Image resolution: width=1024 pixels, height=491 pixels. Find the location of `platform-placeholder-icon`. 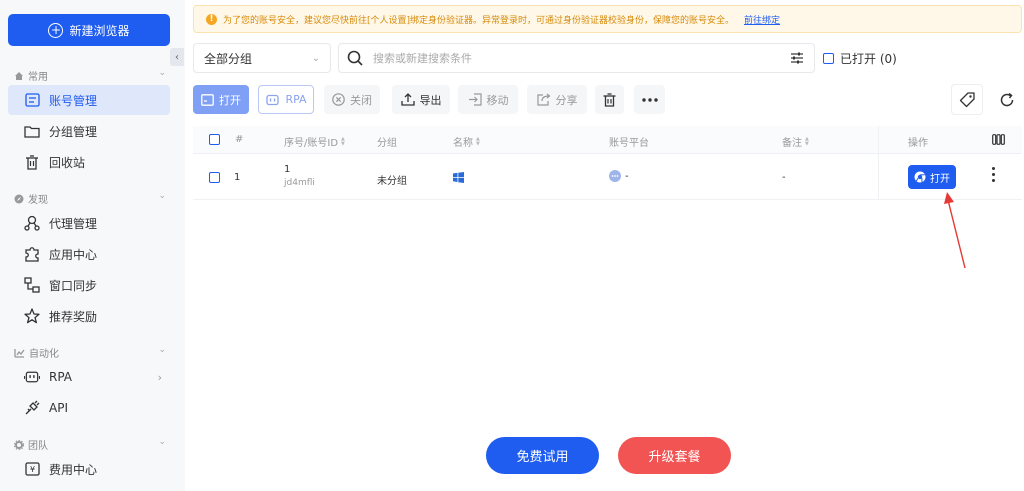

platform-placeholder-icon is located at coordinates (615, 176).